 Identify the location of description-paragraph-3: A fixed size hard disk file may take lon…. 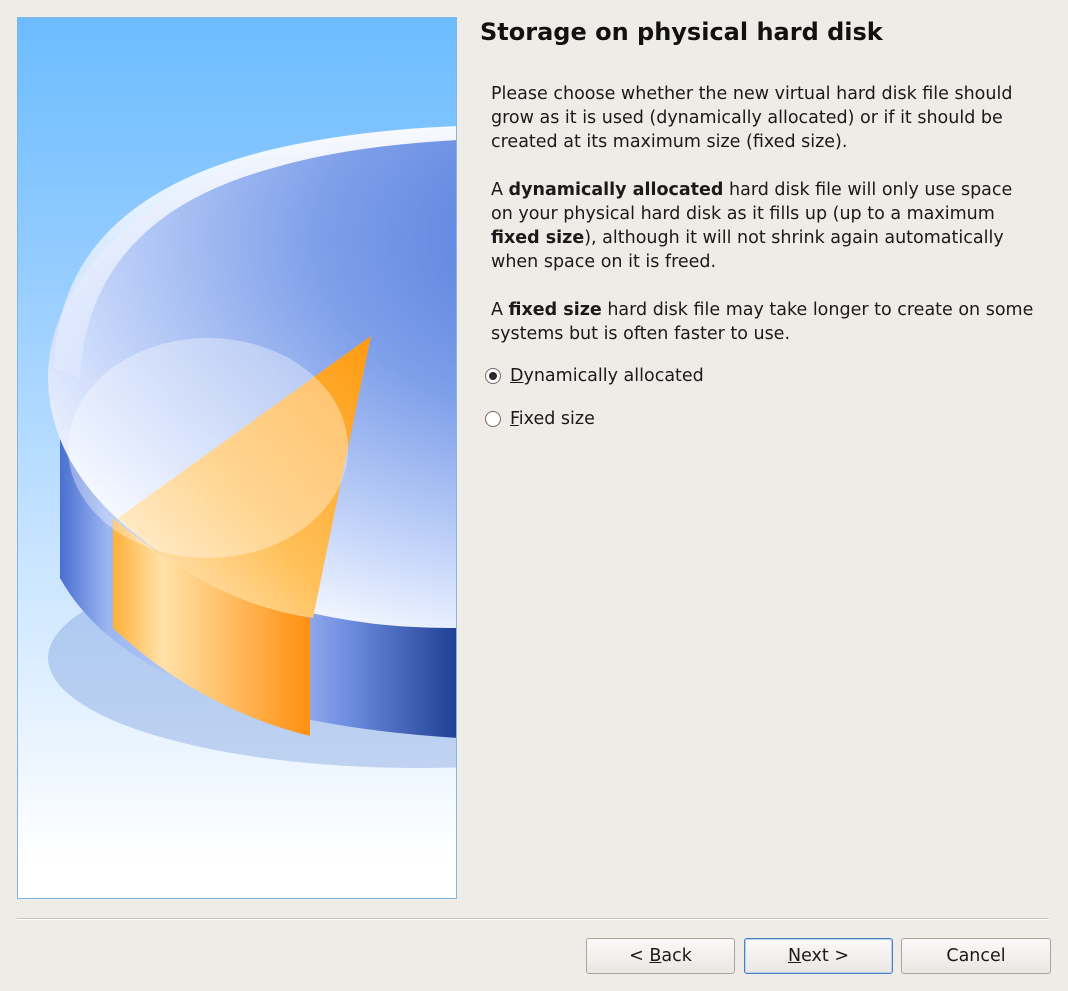
(763, 322).